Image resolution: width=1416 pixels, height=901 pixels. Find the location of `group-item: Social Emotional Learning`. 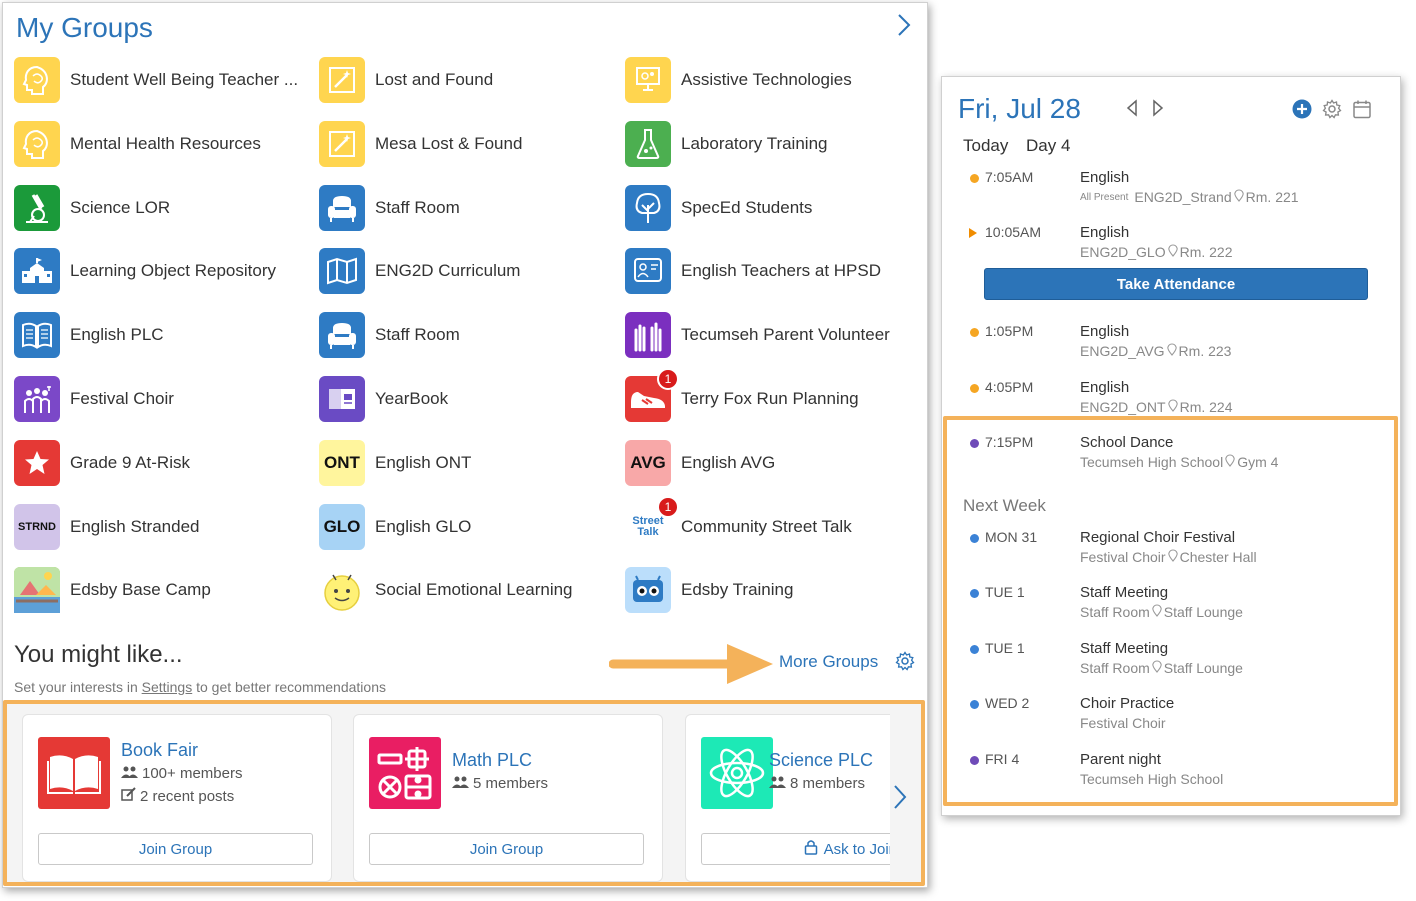

group-item: Social Emotional Learning is located at coordinates (469, 590).